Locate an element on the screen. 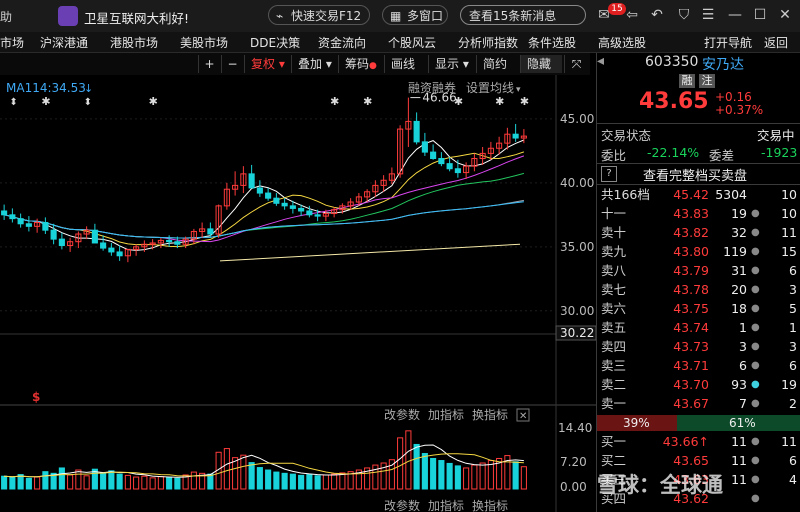 This screenshot has width=800, height=512. help-icon: ? is located at coordinates (609, 174).